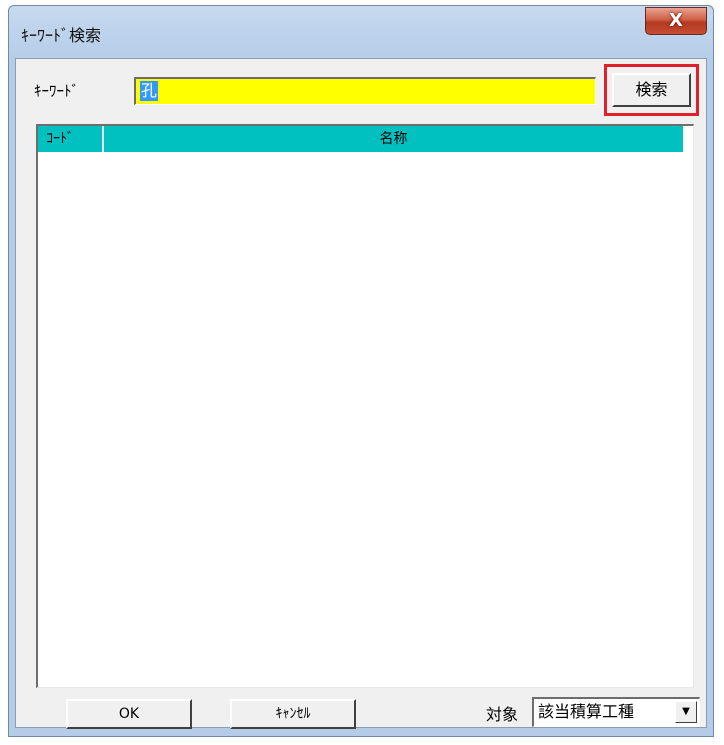 The image size is (724, 745). What do you see at coordinates (365, 91) in the screenshot?
I see `keyword-input: 孔` at bounding box center [365, 91].